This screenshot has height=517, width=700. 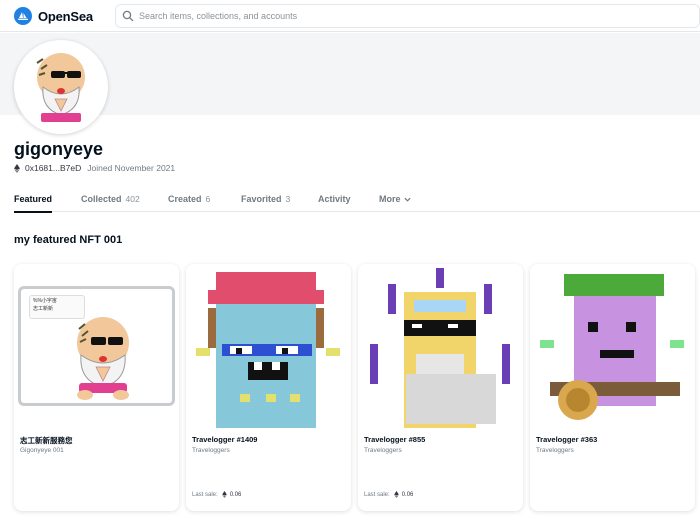 I want to click on tab-collected: Collected 402, so click(x=110, y=199).